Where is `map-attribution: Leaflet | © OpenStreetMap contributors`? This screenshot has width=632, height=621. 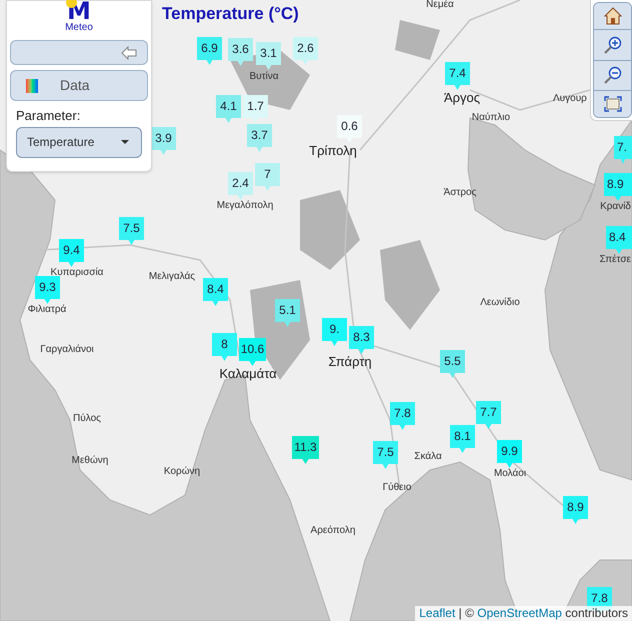 map-attribution: Leaflet | © OpenStreetMap contributors is located at coordinates (523, 613).